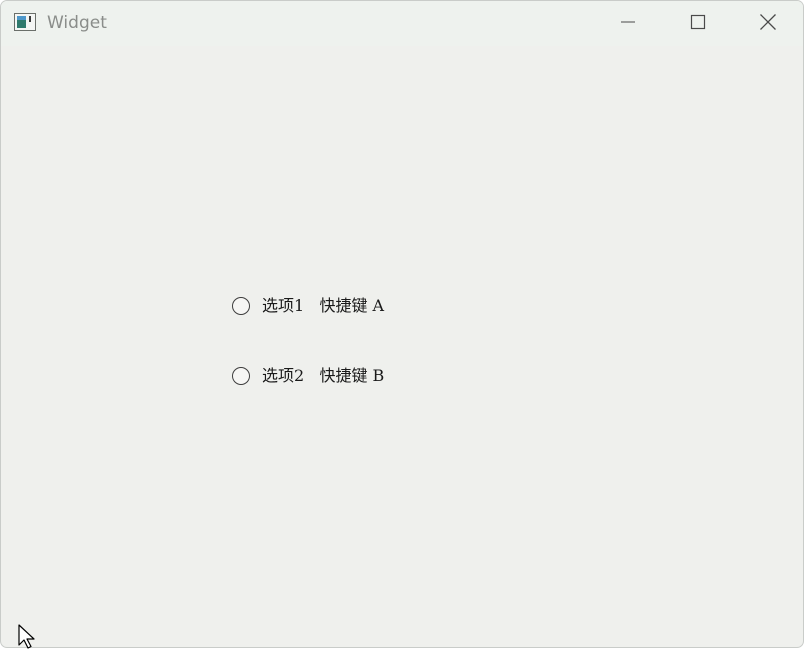  I want to click on radio-label: 选项2 快捷键 B, so click(323, 376).